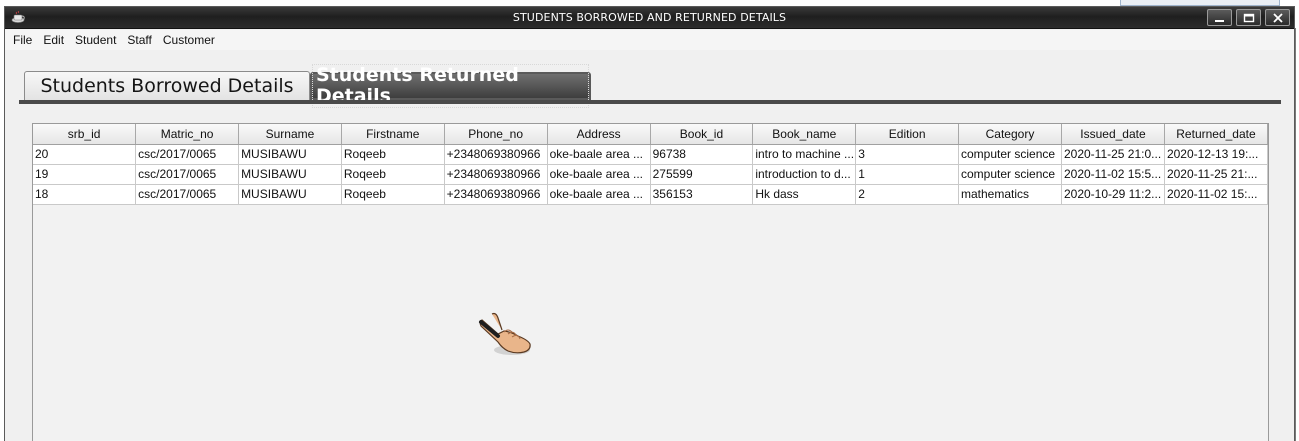  I want to click on menu-student: Student, so click(95, 40).